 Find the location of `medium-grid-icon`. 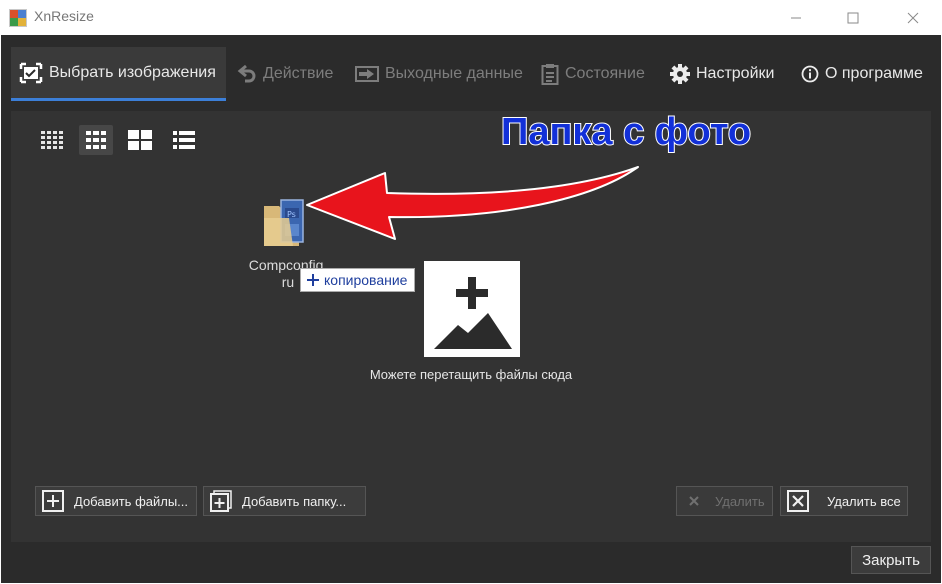

medium-grid-icon is located at coordinates (96, 140).